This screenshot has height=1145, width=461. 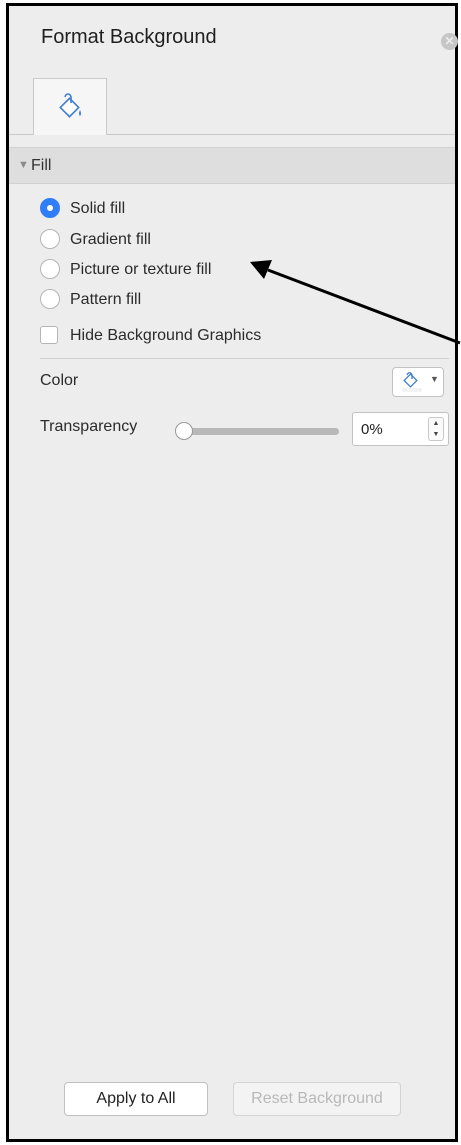 I want to click on annotation-arrow, so click(x=355, y=302).